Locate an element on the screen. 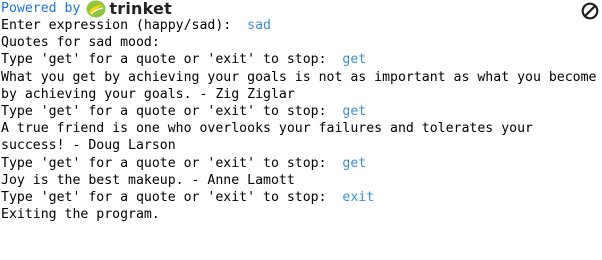 The image size is (602, 260). console-line: Quotes for sad mood: is located at coordinates (301, 42).